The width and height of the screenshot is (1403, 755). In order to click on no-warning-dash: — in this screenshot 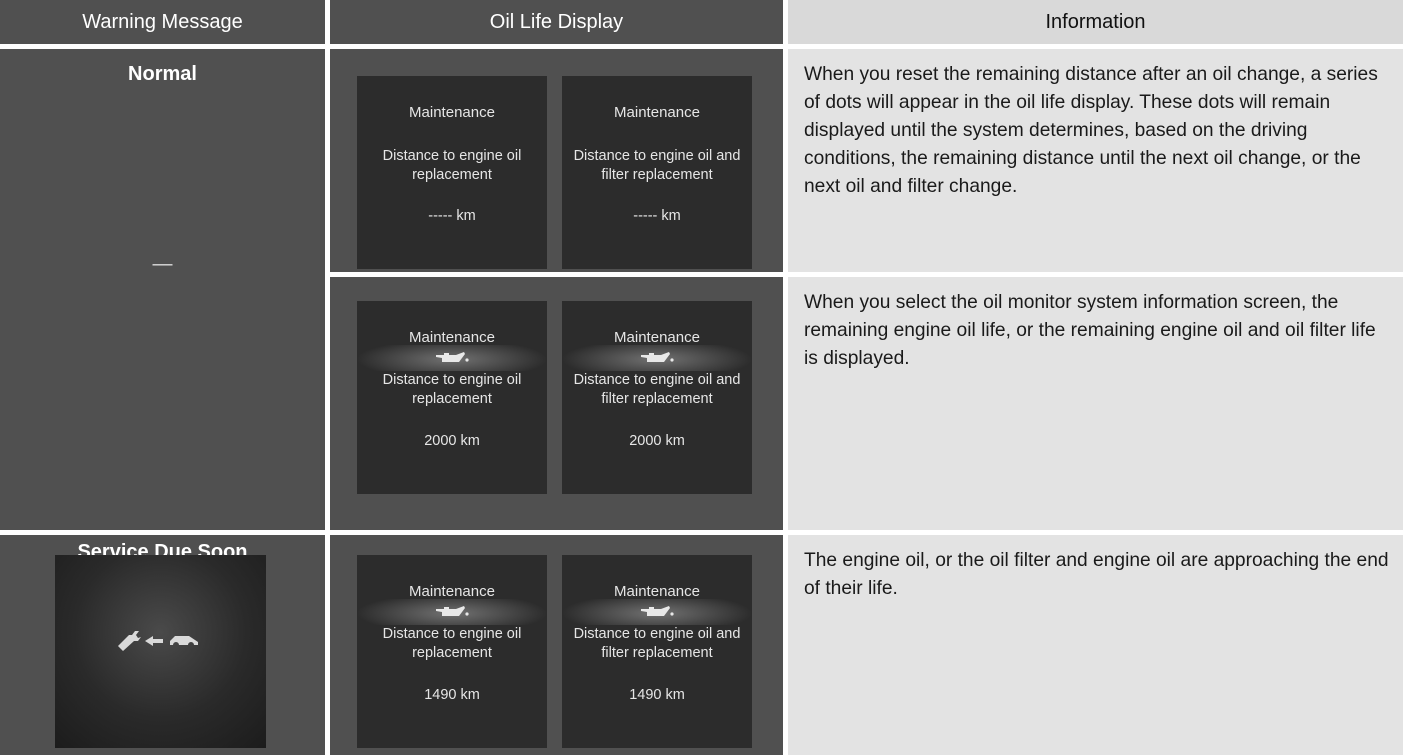, I will do `click(162, 264)`.